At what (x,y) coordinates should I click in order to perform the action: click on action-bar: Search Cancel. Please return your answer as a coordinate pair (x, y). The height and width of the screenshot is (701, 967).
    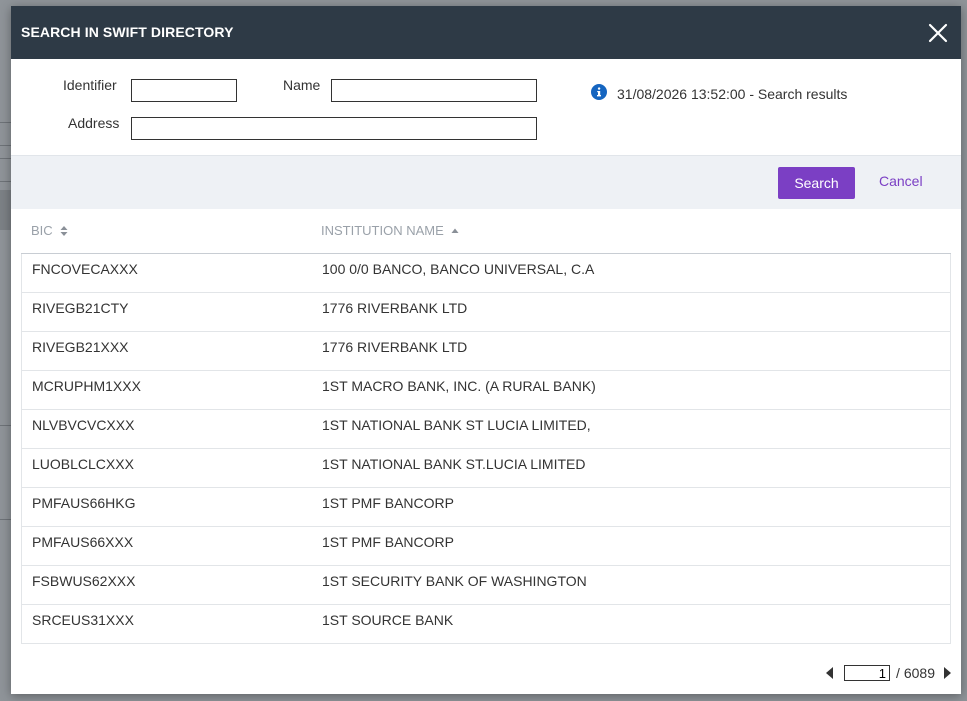
    Looking at the image, I should click on (486, 182).